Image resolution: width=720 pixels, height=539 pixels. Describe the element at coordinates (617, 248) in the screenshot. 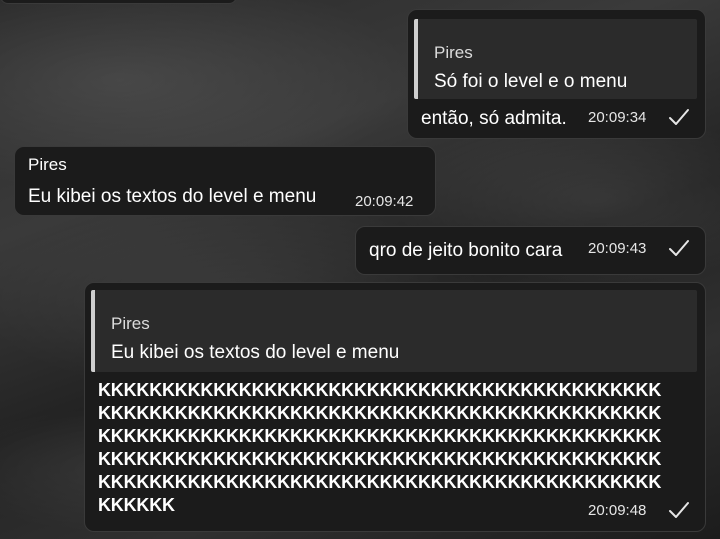

I see `message-time: 20:09:43` at that location.